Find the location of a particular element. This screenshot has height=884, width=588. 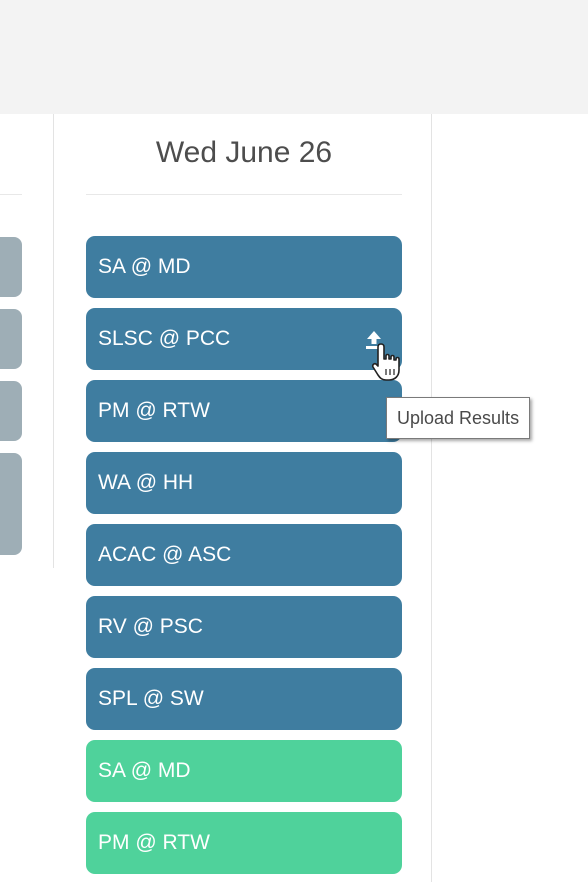

previous-day-column is located at coordinates (27, 498).